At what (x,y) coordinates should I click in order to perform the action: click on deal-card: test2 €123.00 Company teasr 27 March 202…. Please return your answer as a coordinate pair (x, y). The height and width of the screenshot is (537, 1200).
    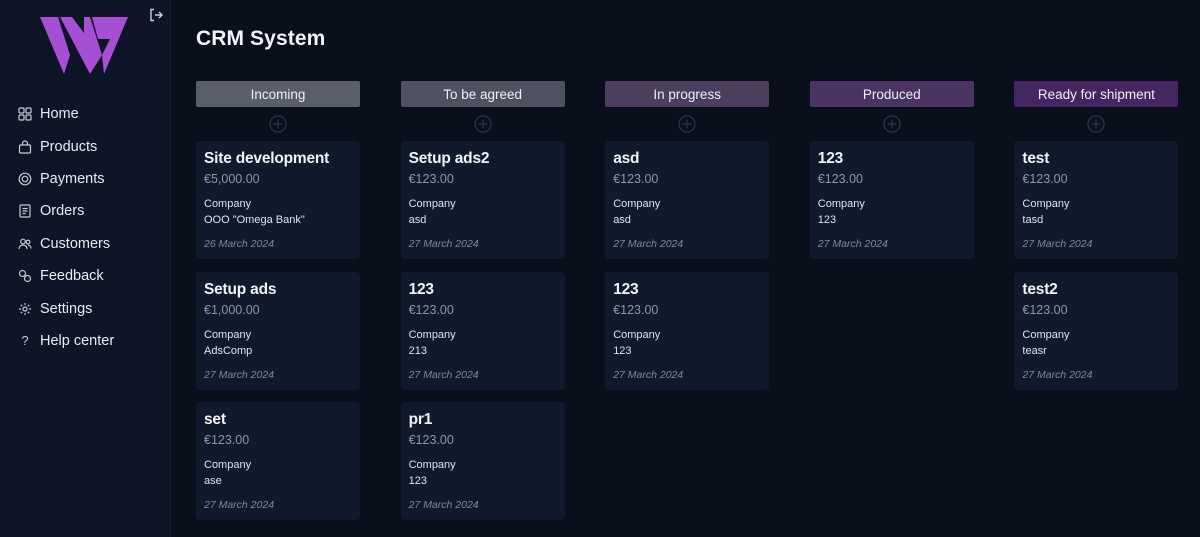
    Looking at the image, I should click on (1096, 330).